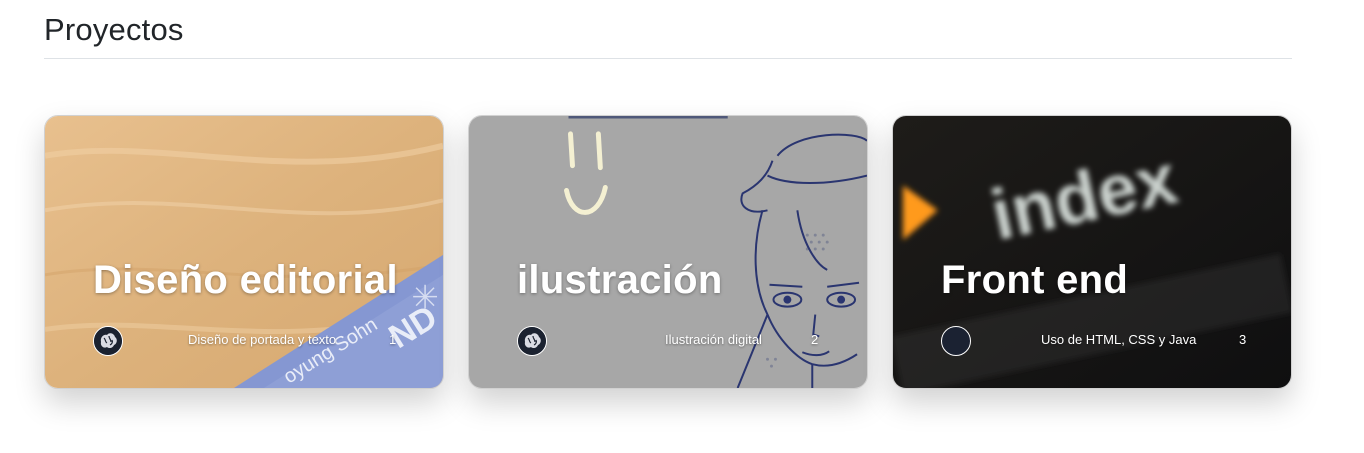  What do you see at coordinates (393, 339) in the screenshot?
I see `card-count: 1` at bounding box center [393, 339].